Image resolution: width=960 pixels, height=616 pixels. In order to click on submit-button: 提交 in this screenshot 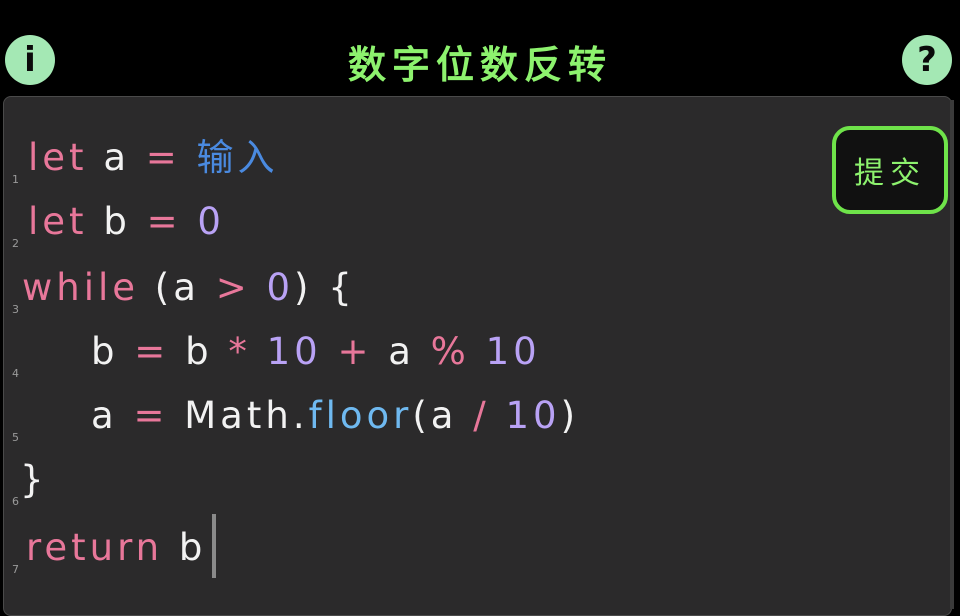, I will do `click(890, 170)`.